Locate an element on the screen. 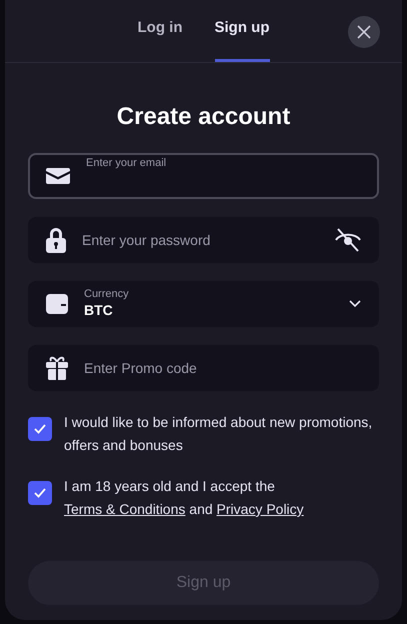 The width and height of the screenshot is (407, 624). hidden-eye-icon is located at coordinates (348, 240).